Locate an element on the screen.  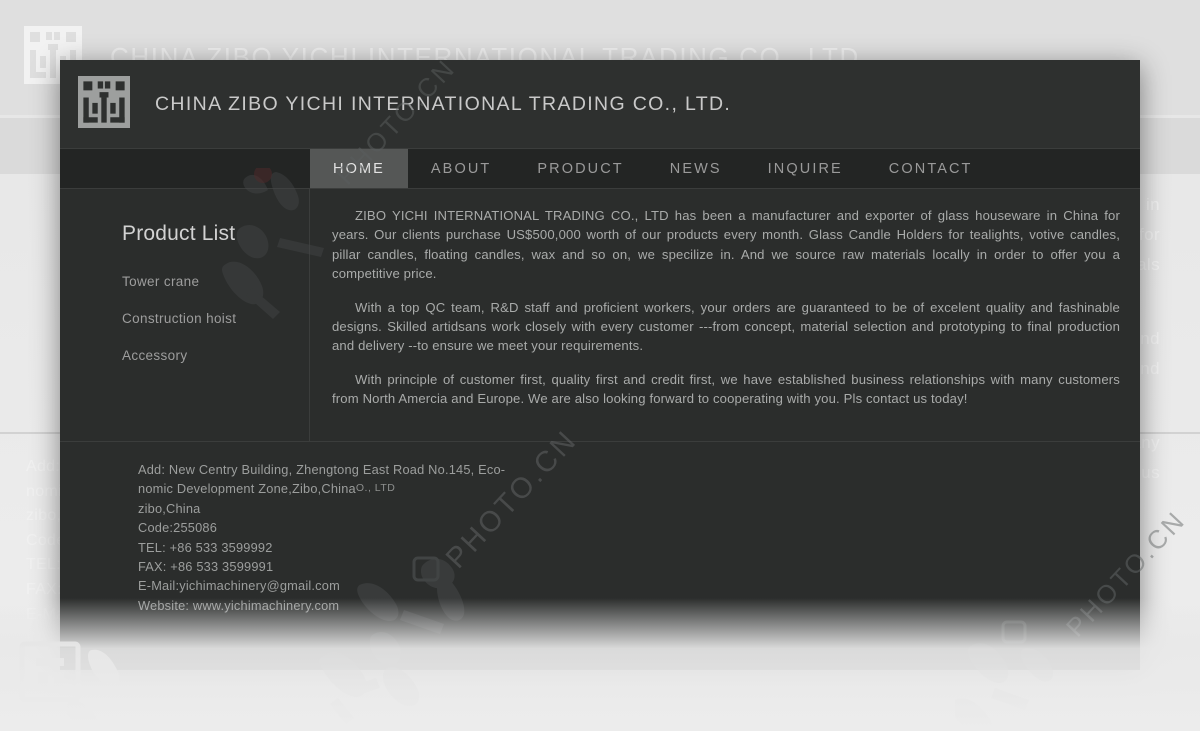
sidebar-item-construction-hoist: Construction hoist is located at coordinates (215, 318).